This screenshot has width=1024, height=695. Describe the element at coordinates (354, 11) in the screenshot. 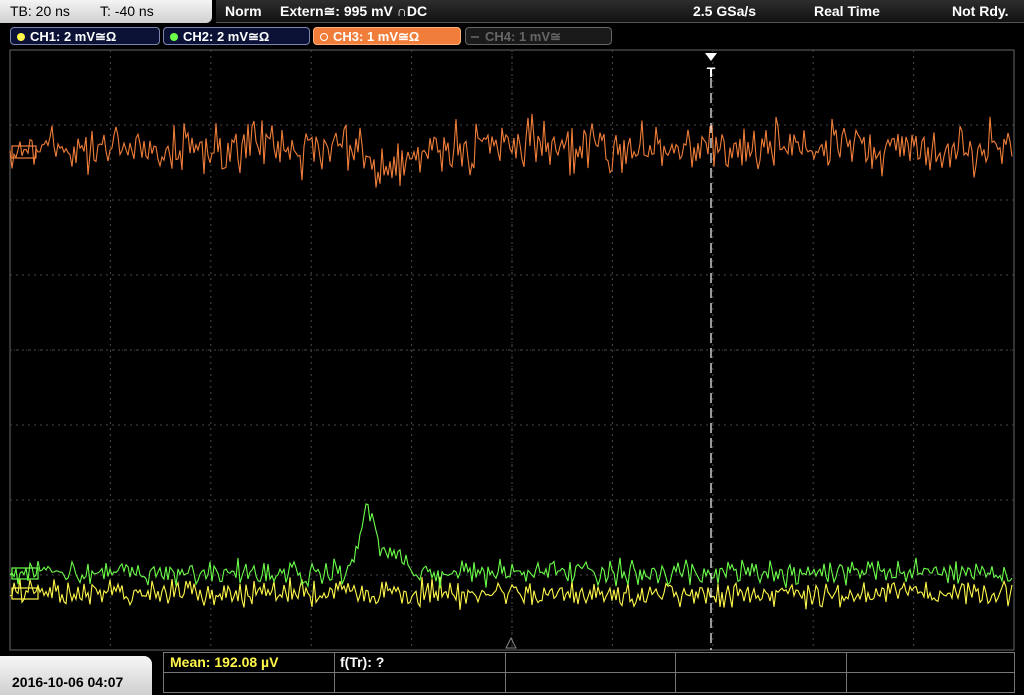

I see `trigger-source: Extern≅: 995 mV ∩DC` at that location.